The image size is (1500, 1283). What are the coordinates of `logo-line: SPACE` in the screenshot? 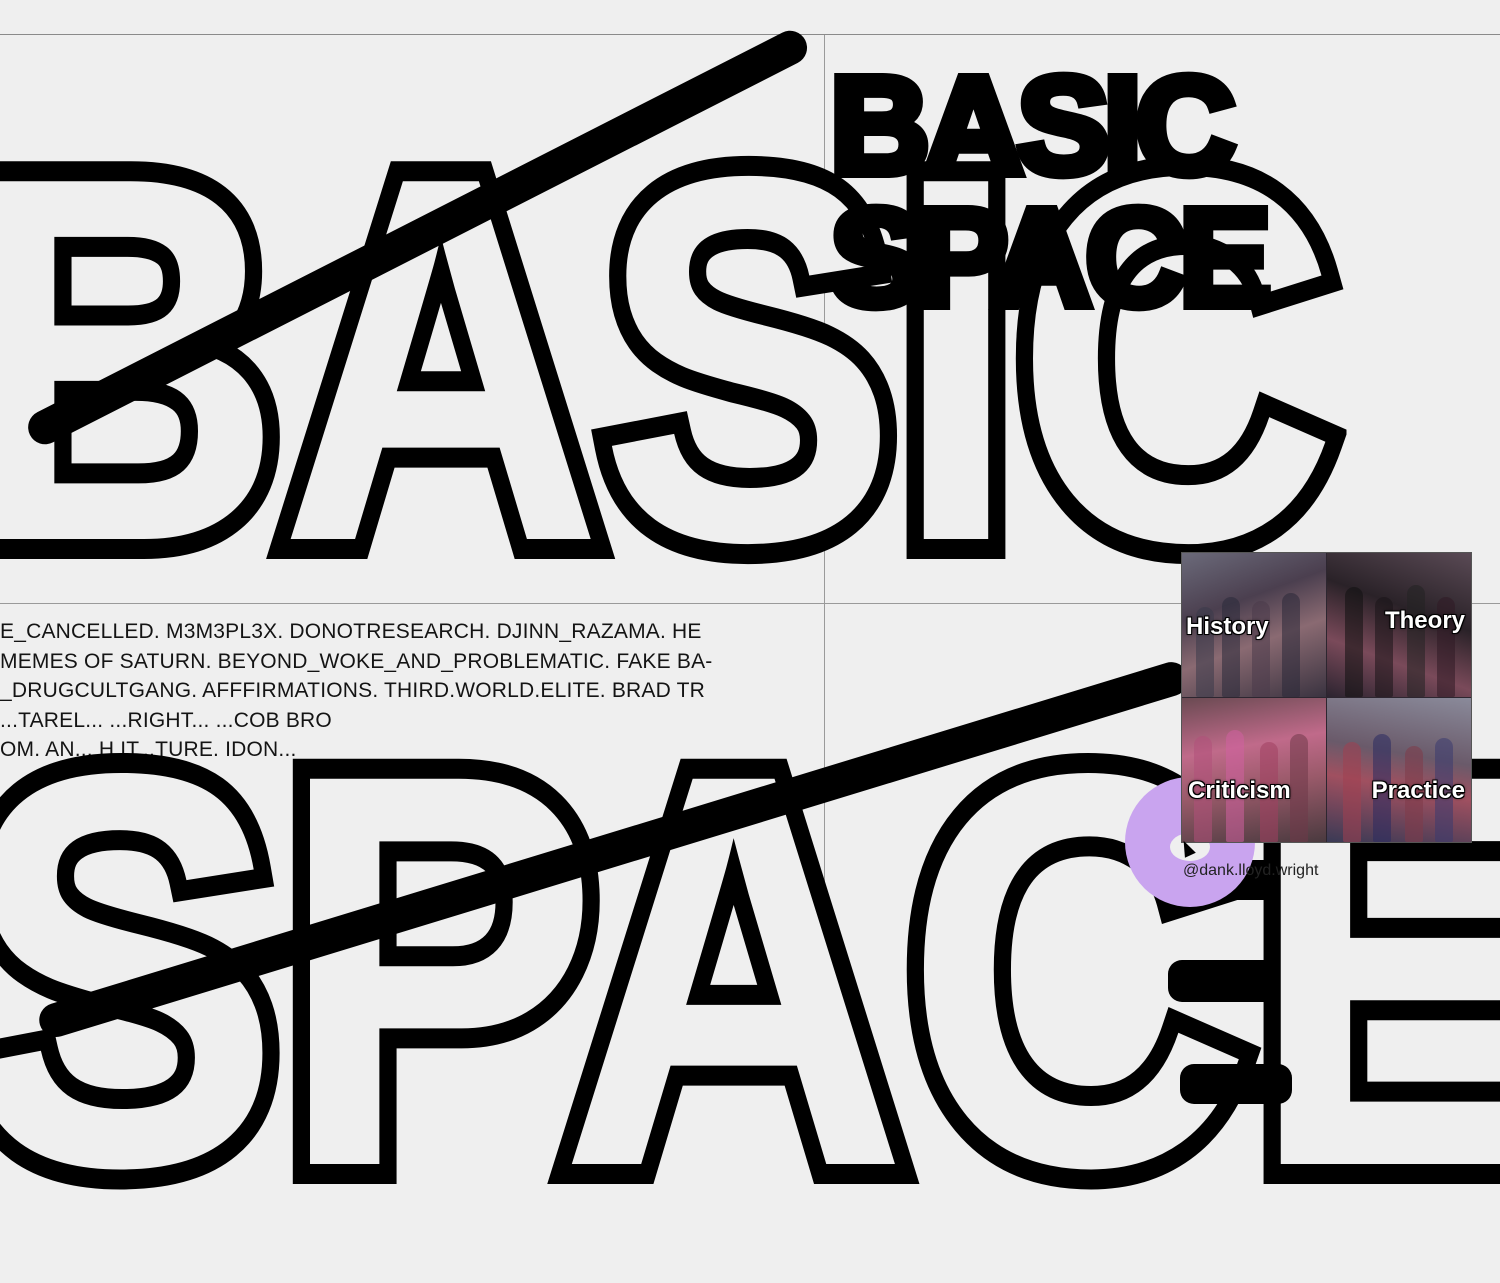 It's located at (1050, 258).